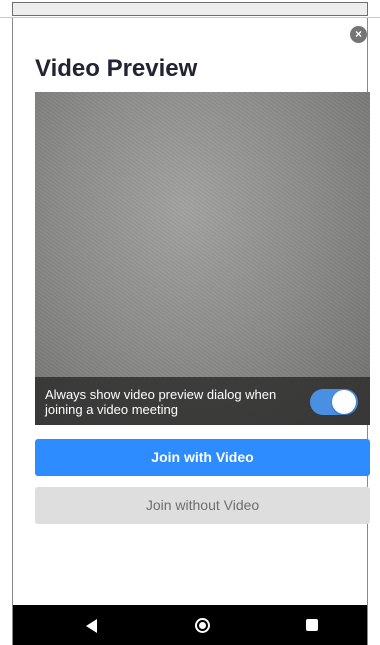  I want to click on left-border, so click(12, 331).